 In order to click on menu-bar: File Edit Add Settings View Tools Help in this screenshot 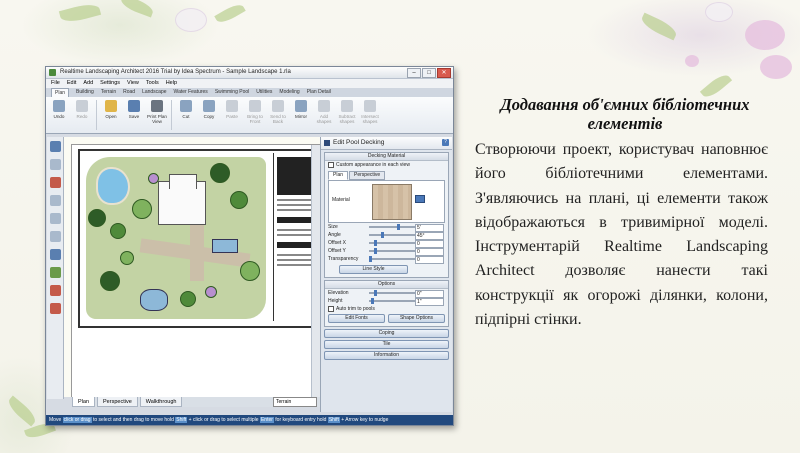, I will do `click(249, 83)`.